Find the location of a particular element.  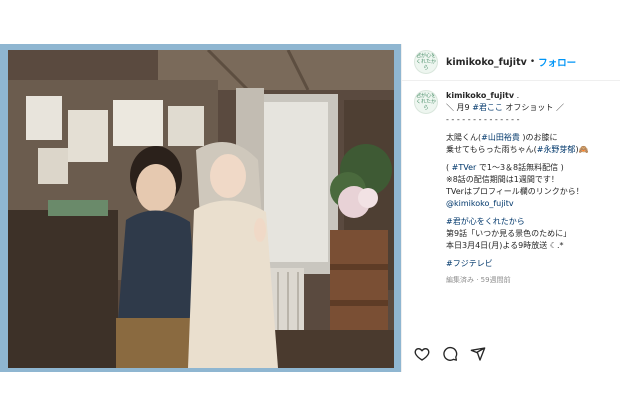

hashtag-kimikoko: #君ここ is located at coordinates (487, 107).